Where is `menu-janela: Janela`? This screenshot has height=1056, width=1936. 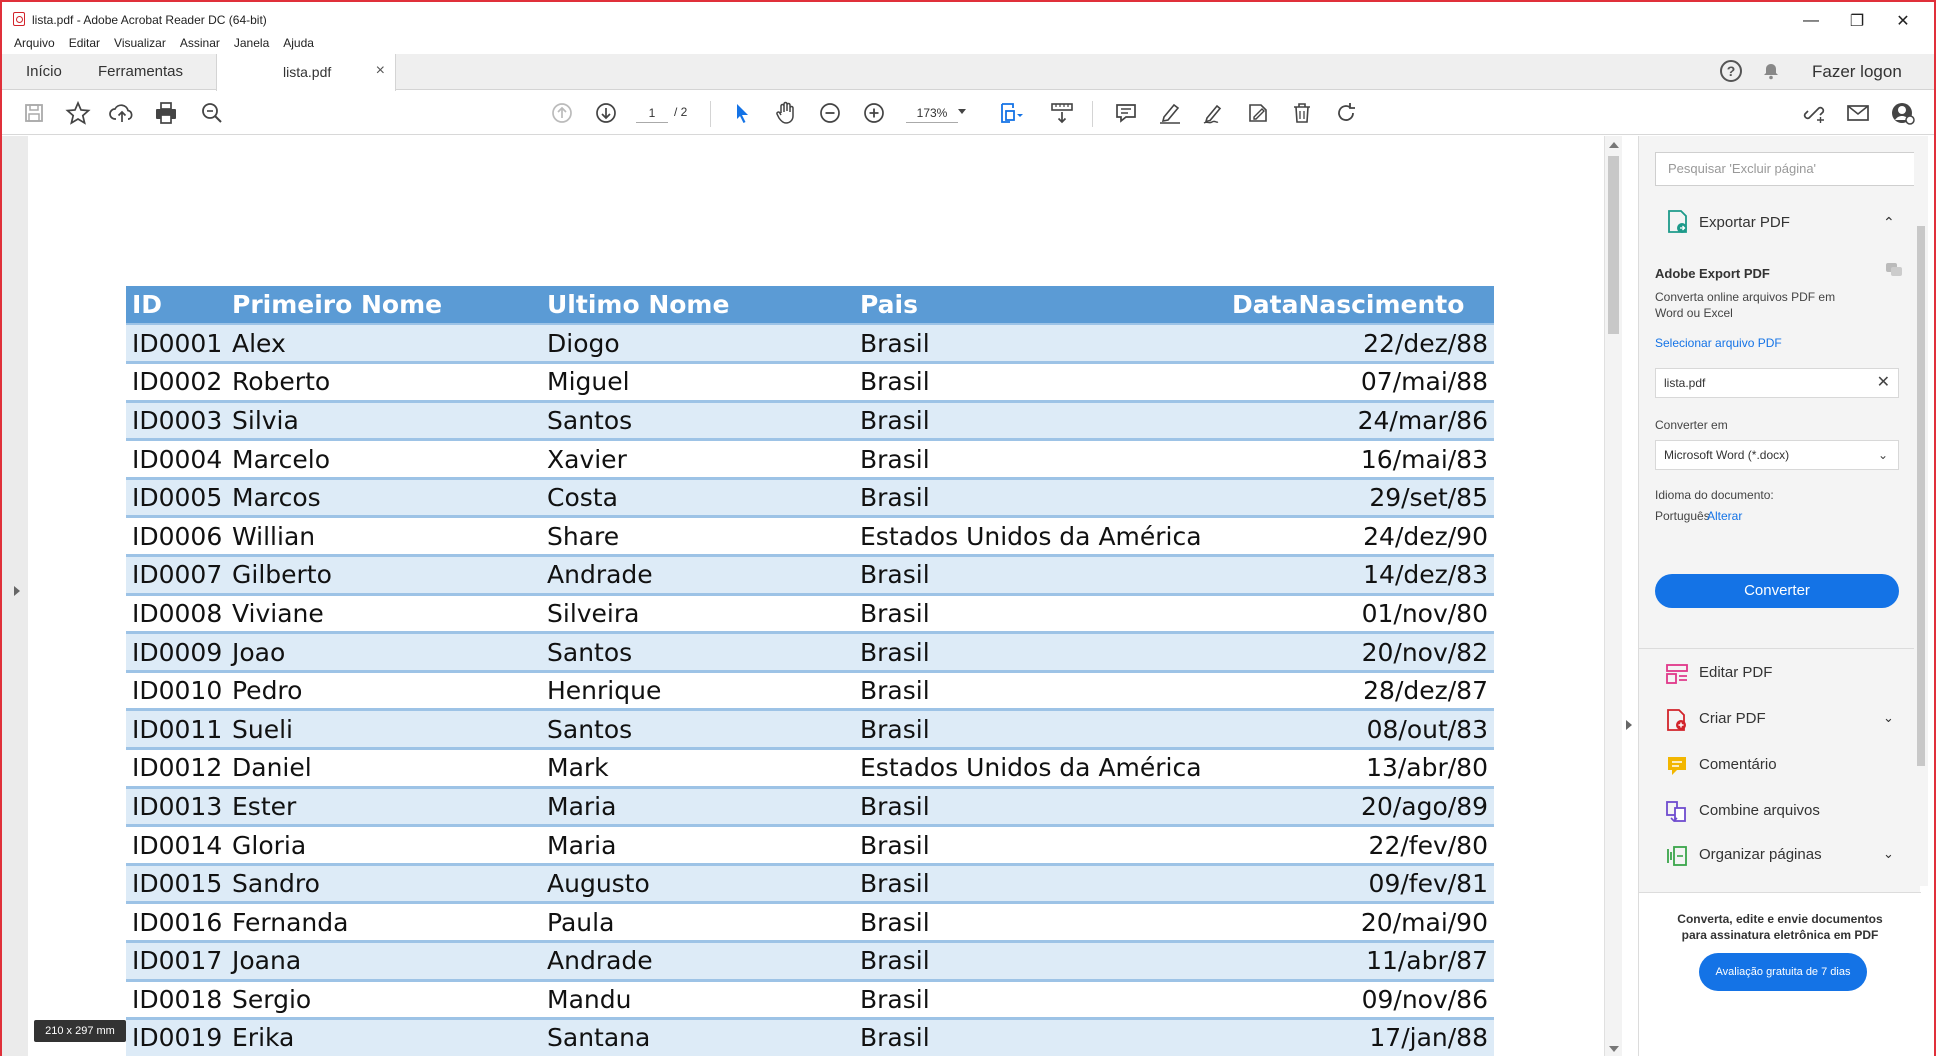 menu-janela: Janela is located at coordinates (251, 44).